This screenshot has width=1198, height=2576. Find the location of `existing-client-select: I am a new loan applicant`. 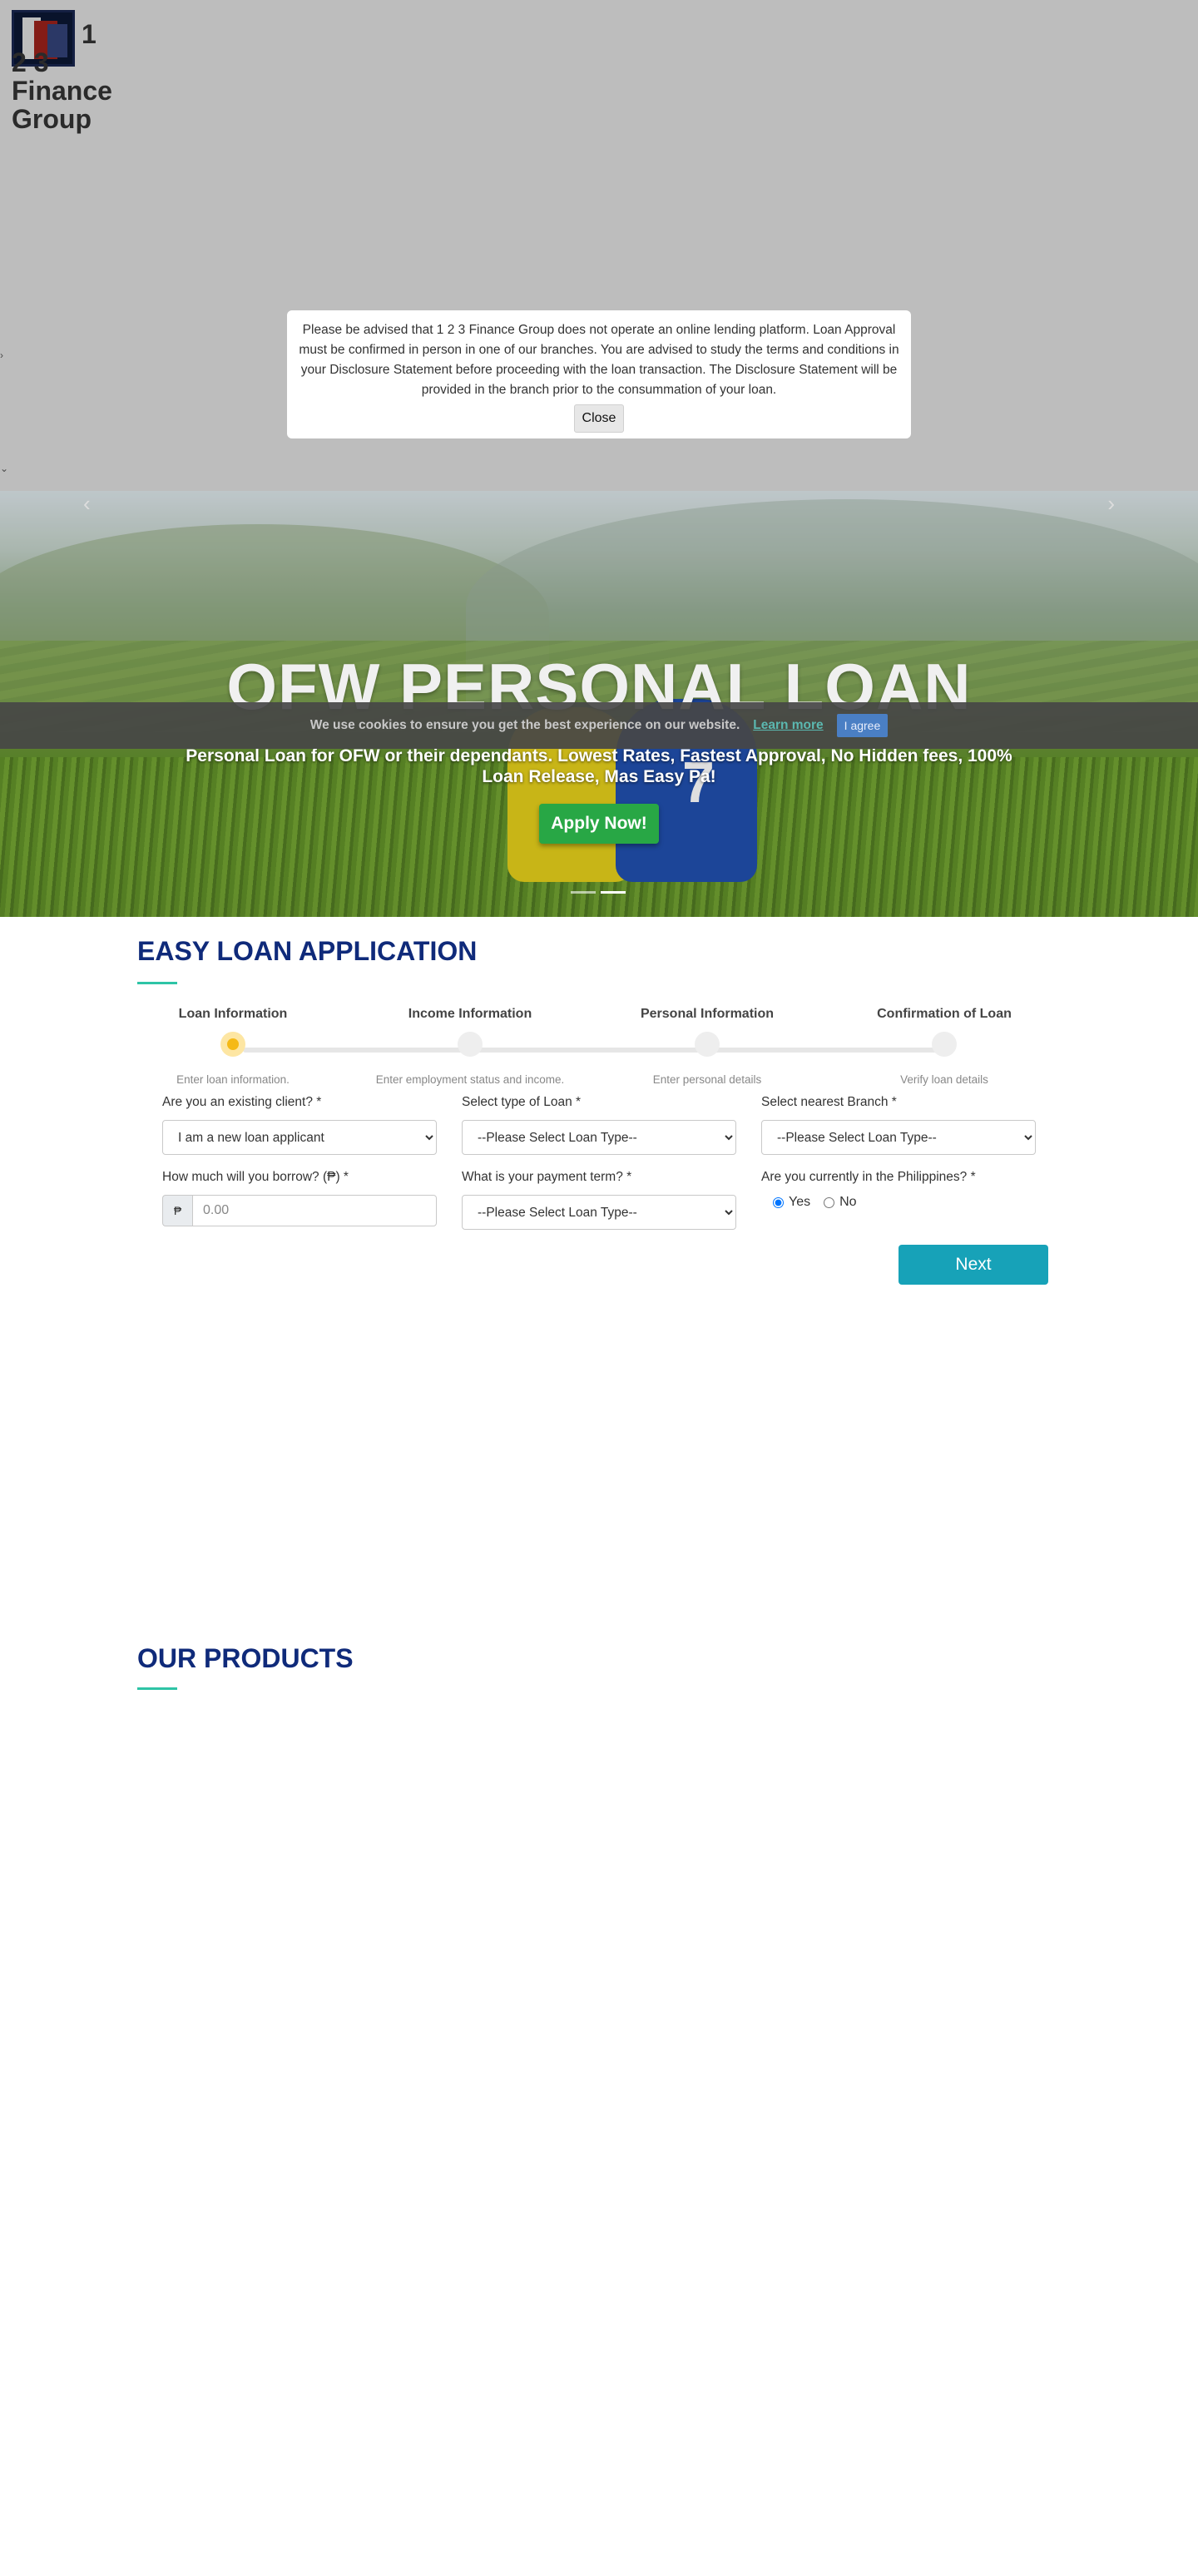

existing-client-select: I am a new loan applicant is located at coordinates (299, 1138).